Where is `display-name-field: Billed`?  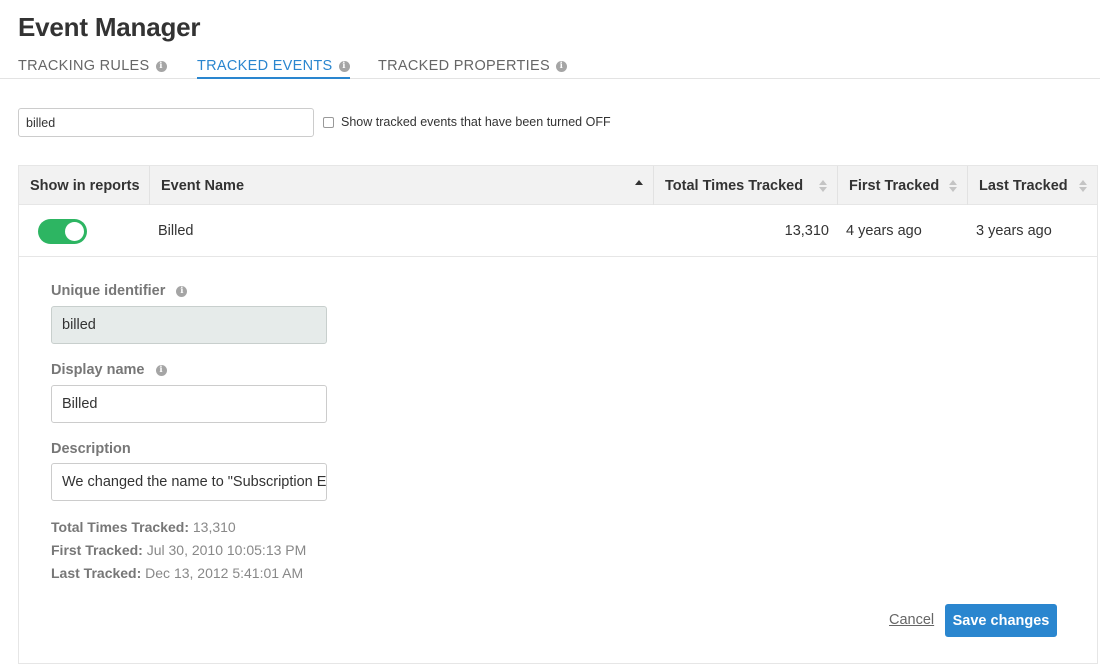 display-name-field: Billed is located at coordinates (189, 404).